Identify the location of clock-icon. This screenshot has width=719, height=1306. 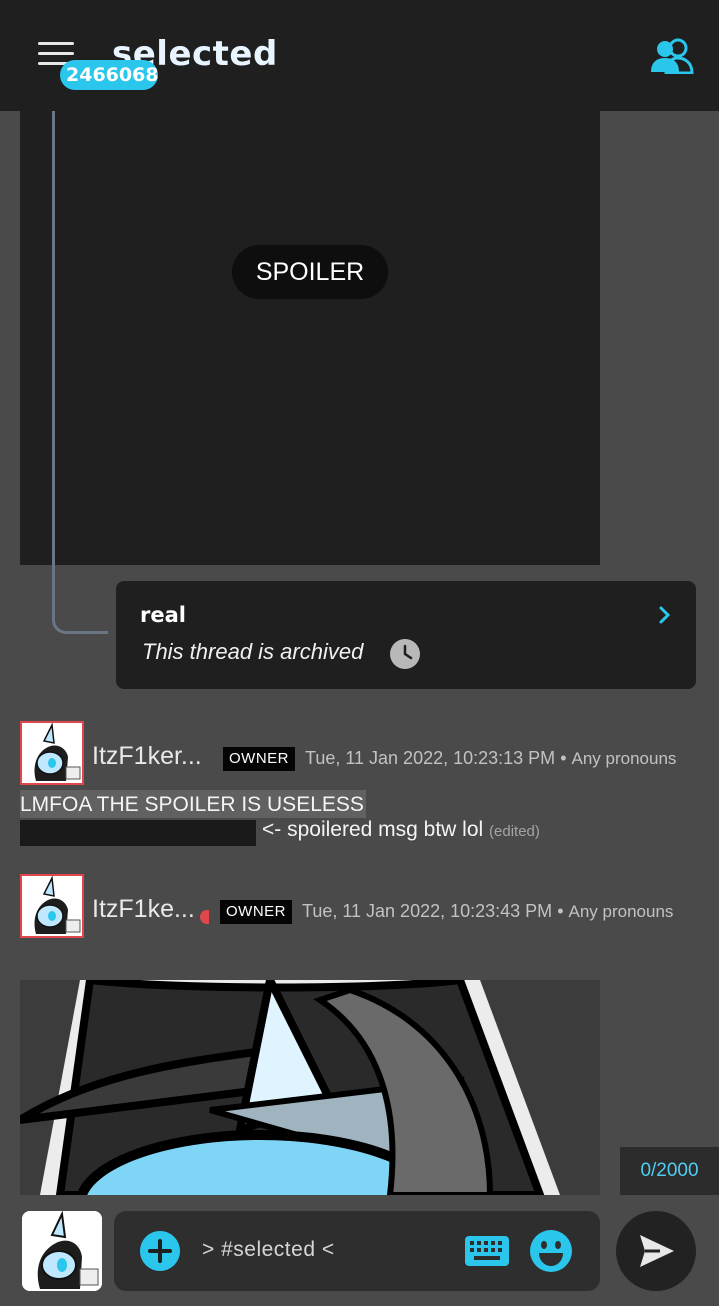
(405, 654).